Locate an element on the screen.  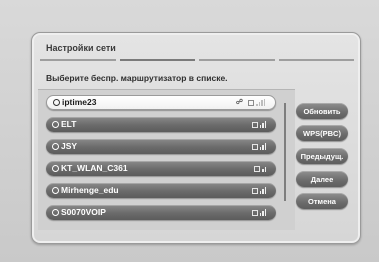
dialog-title: Настройки сети is located at coordinates (81, 48).